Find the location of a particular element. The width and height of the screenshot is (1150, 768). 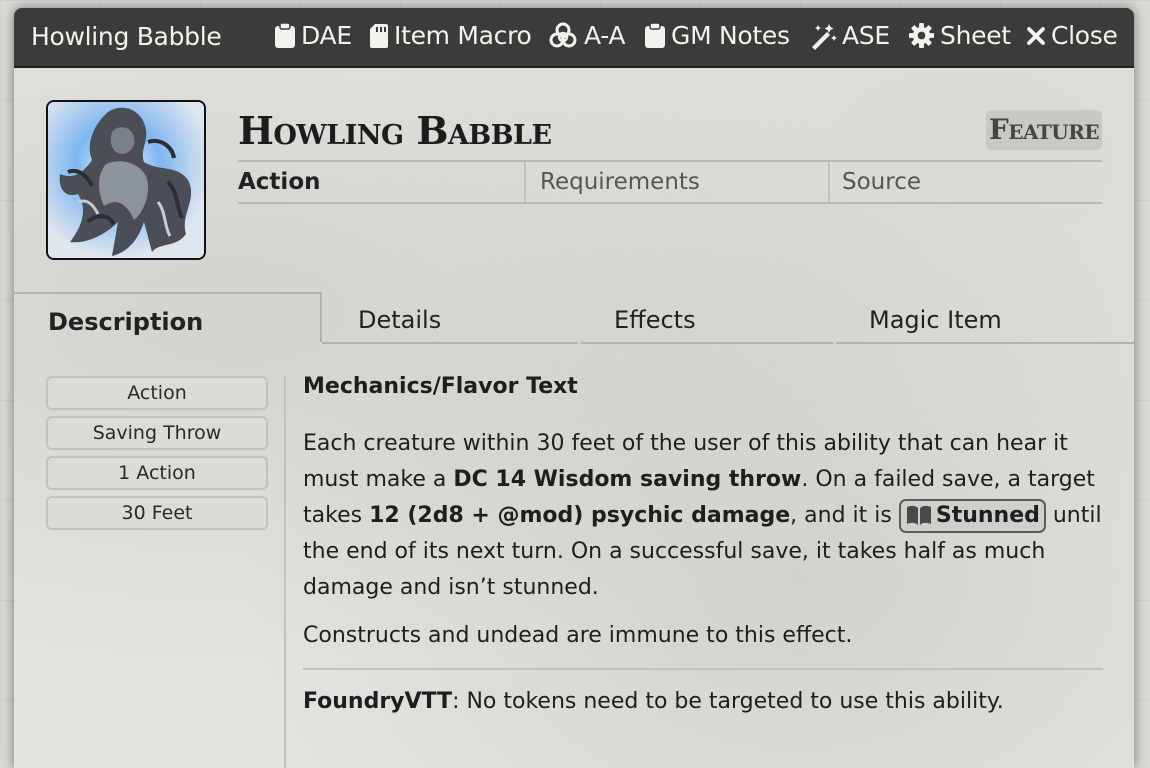

item-type-badge: Feature is located at coordinates (1044, 130).